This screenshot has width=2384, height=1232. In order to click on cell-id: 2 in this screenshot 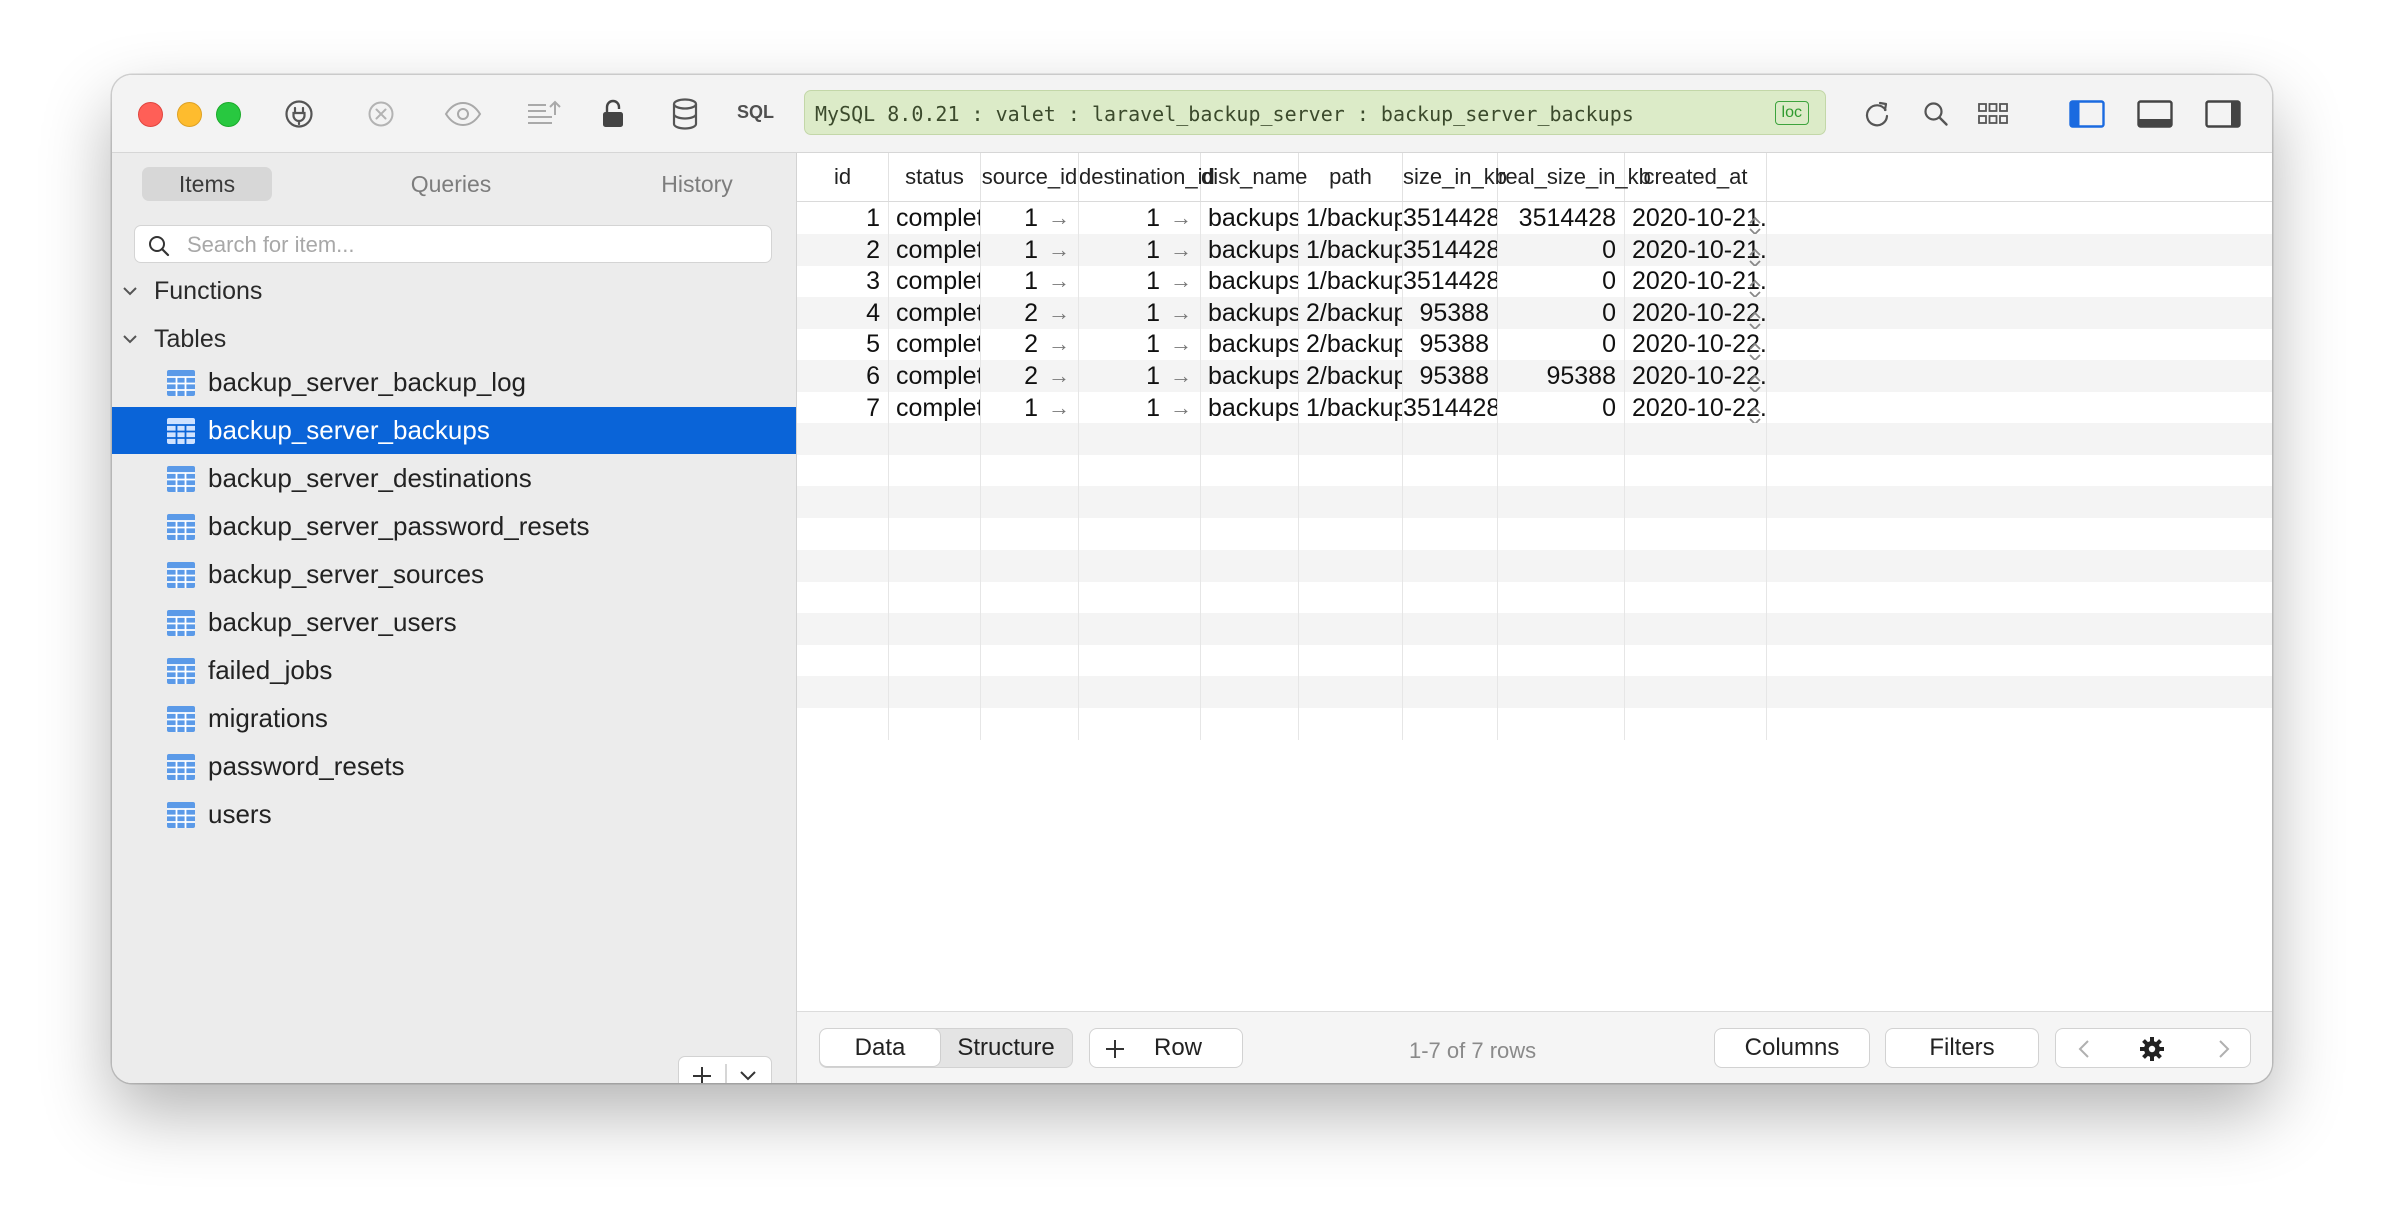, I will do `click(843, 250)`.